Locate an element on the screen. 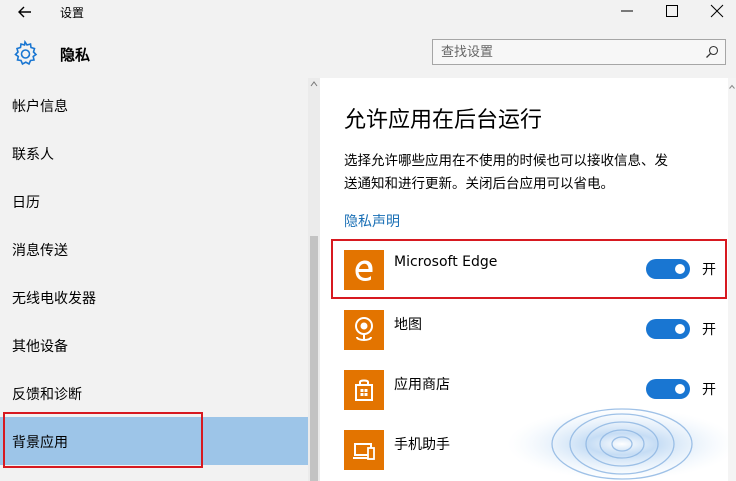  search-input is located at coordinates (566, 52).